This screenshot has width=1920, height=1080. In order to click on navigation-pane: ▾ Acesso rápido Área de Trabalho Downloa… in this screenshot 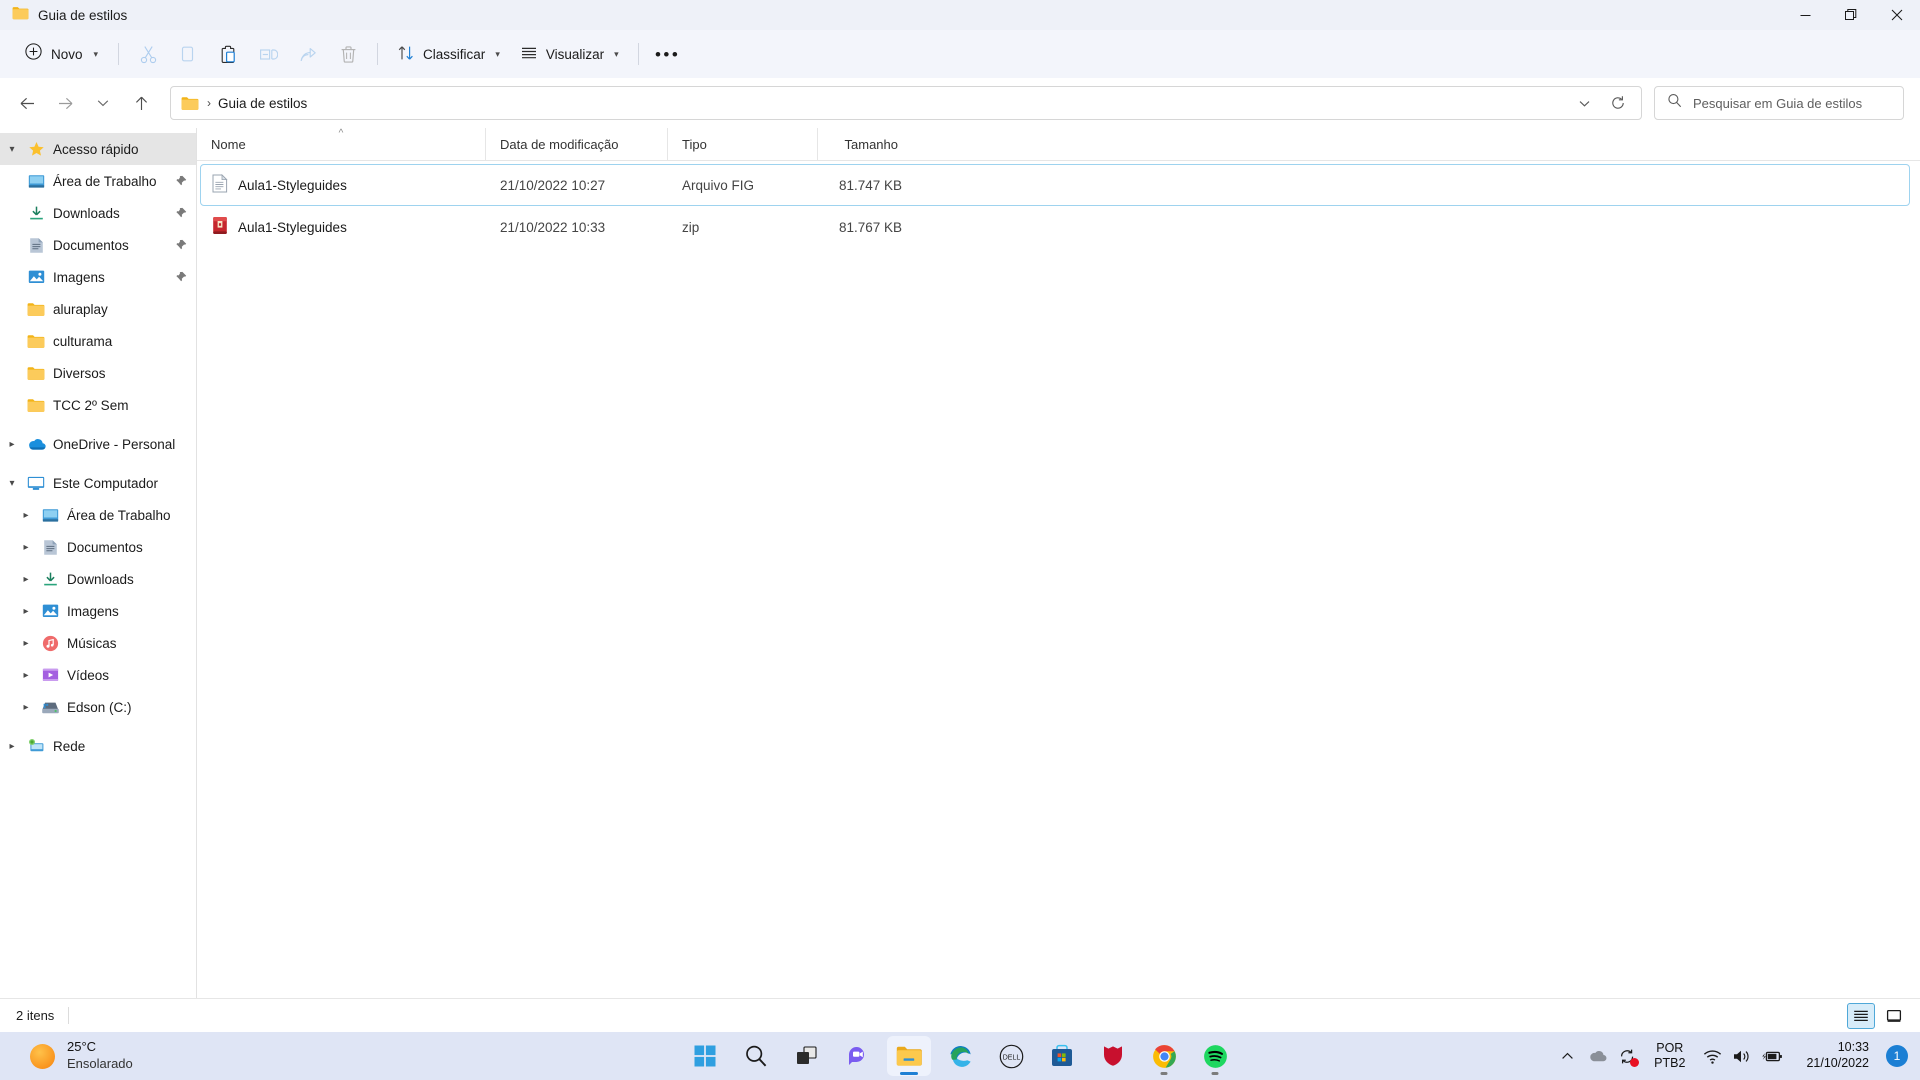, I will do `click(98, 563)`.